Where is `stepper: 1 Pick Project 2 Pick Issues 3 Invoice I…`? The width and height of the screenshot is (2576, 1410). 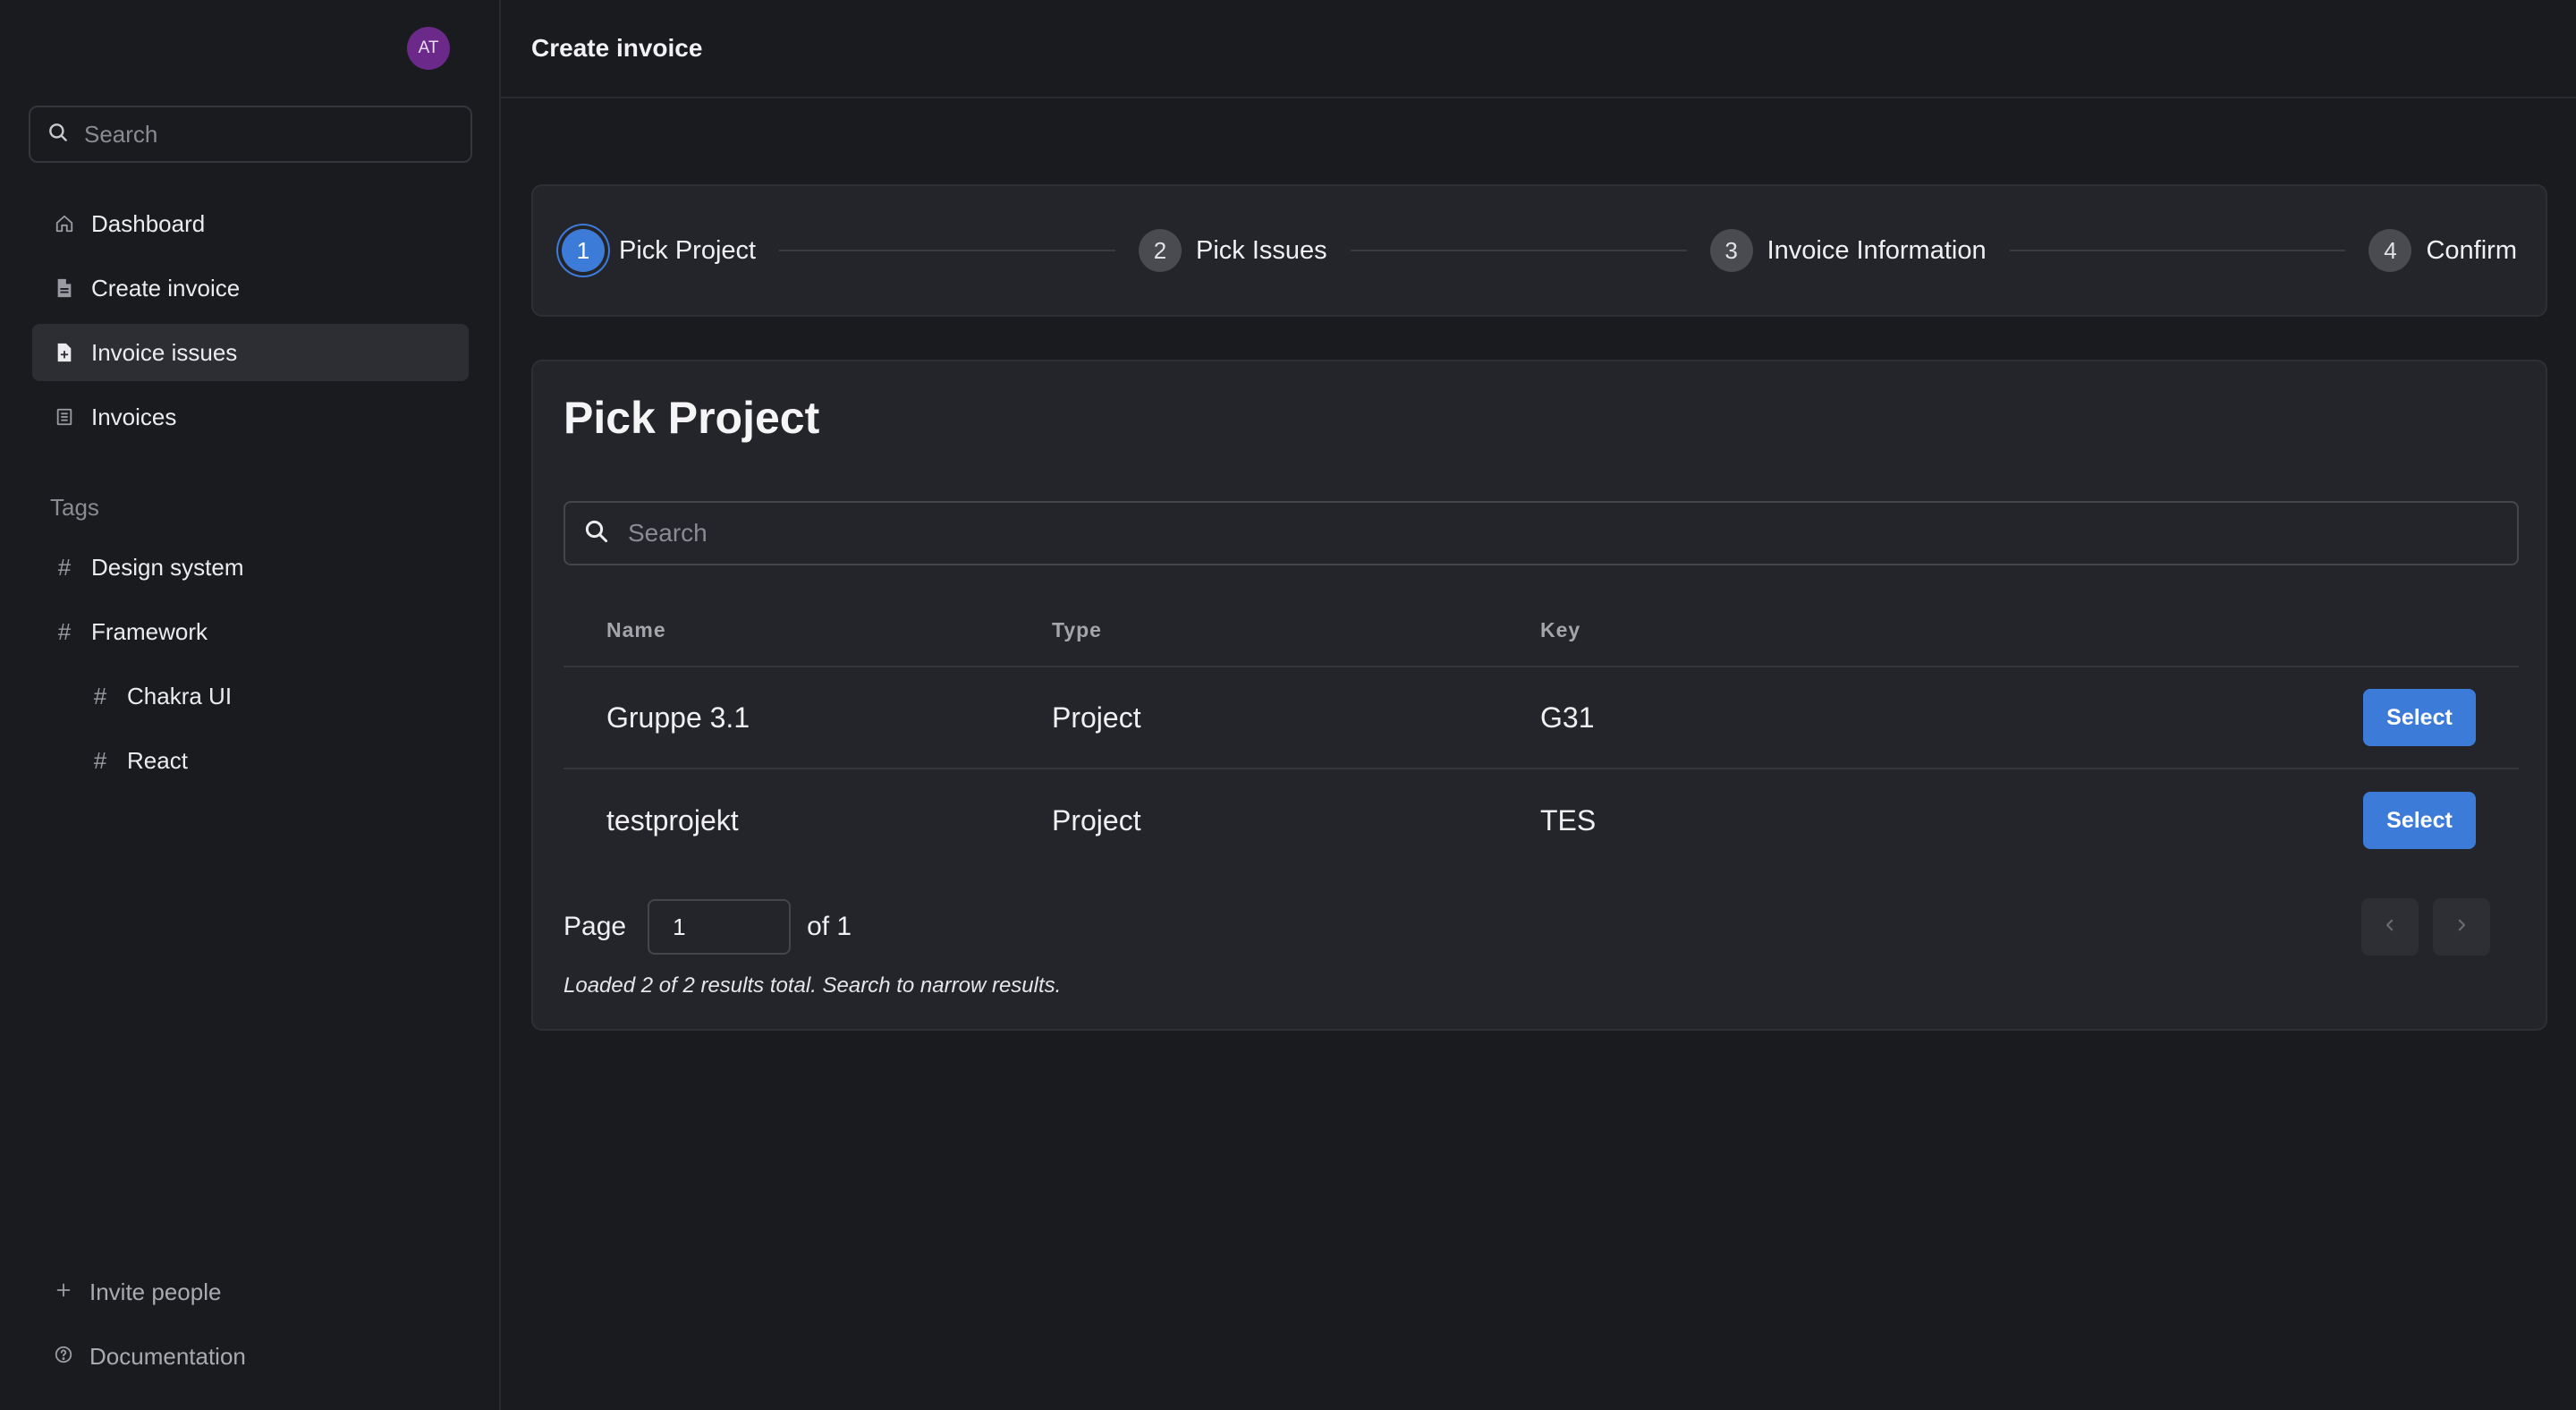 stepper: 1 Pick Project 2 Pick Issues 3 Invoice I… is located at coordinates (1539, 250).